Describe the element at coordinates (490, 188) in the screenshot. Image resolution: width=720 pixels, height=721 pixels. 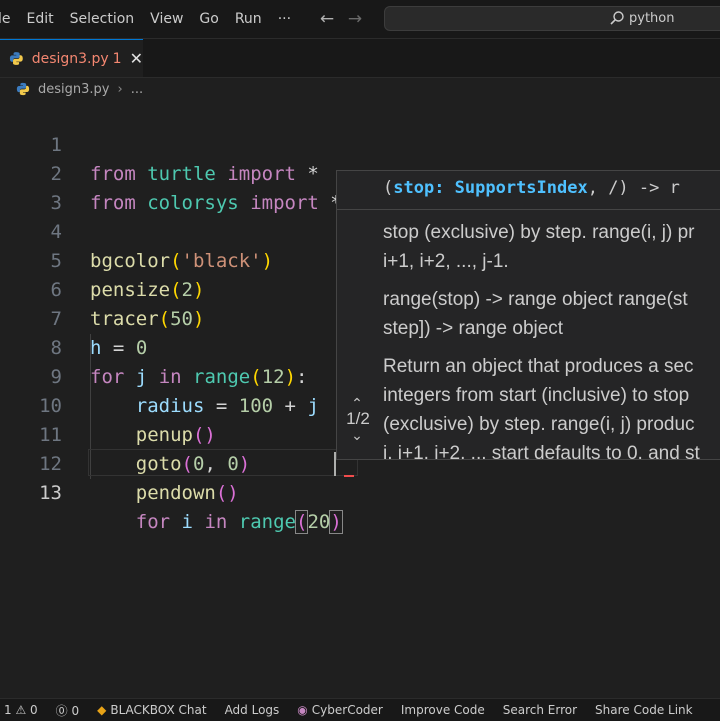
I see `active-parameter: stop: SupportsIndex` at that location.